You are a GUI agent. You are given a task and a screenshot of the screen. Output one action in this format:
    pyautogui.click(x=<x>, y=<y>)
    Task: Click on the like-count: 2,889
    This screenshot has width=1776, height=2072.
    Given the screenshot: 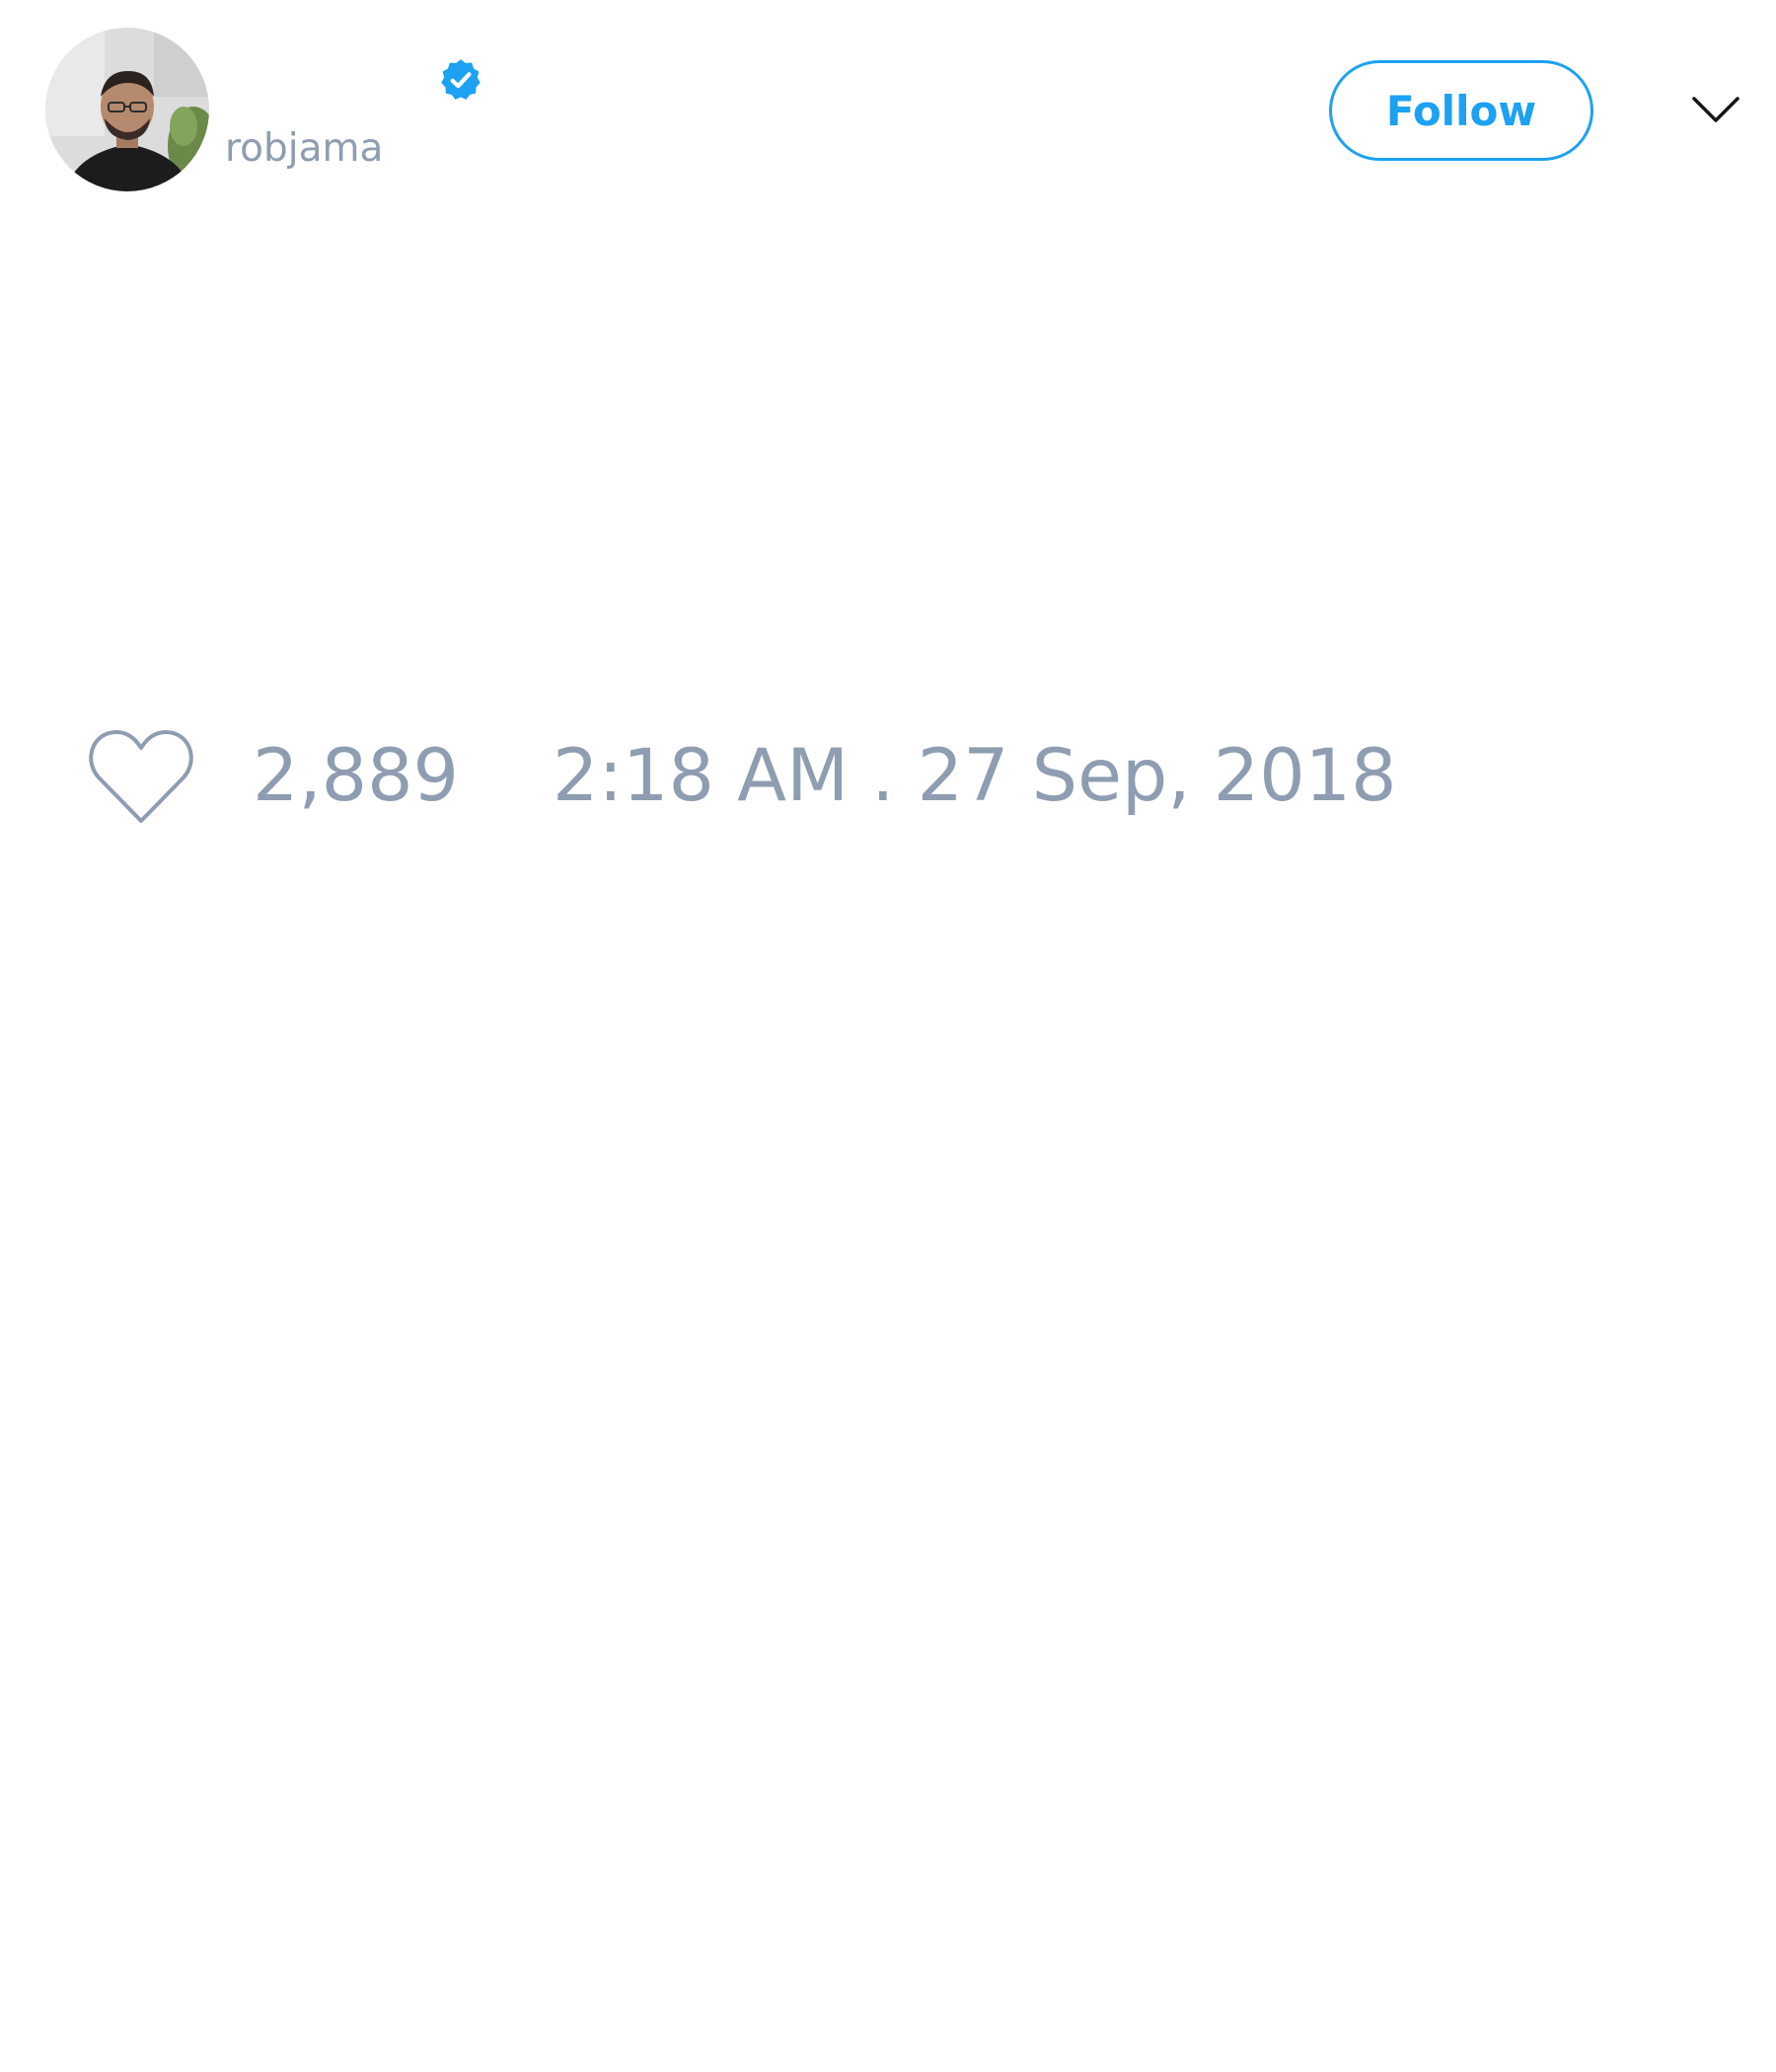 What is the action you would take?
    pyautogui.click(x=356, y=776)
    